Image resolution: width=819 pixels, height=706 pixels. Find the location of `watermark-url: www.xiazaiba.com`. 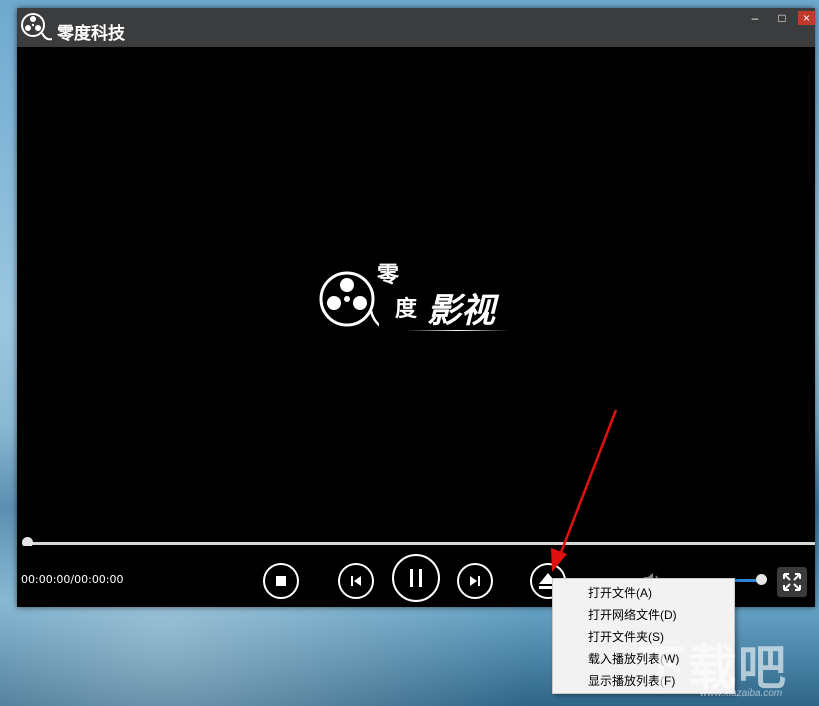

watermark-url: www.xiazaiba.com is located at coordinates (741, 693).